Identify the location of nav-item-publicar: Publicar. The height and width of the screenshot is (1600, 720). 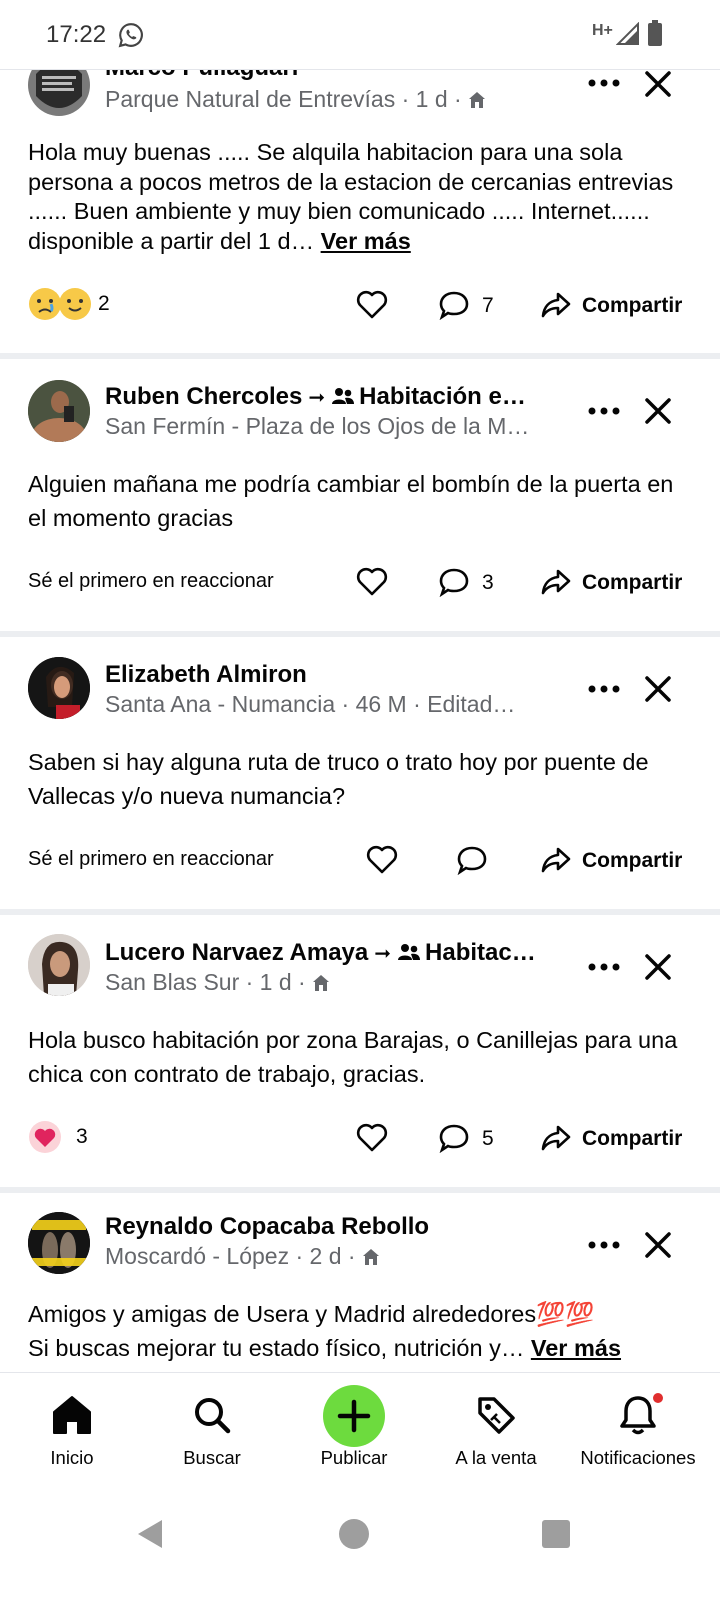
(354, 1432).